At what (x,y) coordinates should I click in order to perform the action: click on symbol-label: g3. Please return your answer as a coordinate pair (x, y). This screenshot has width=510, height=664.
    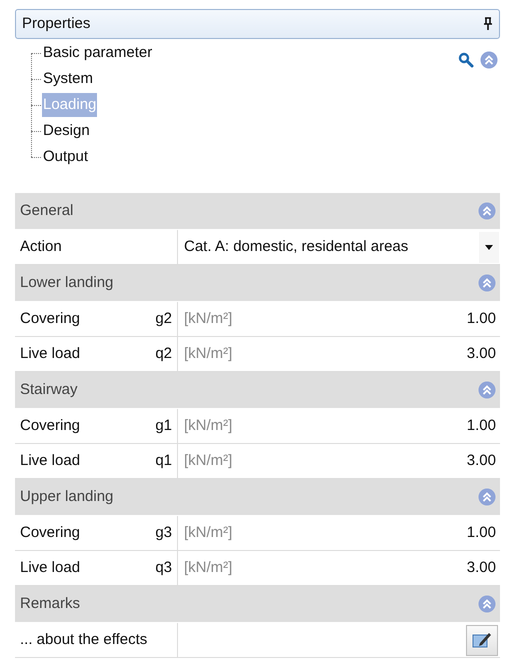
    Looking at the image, I should click on (163, 532).